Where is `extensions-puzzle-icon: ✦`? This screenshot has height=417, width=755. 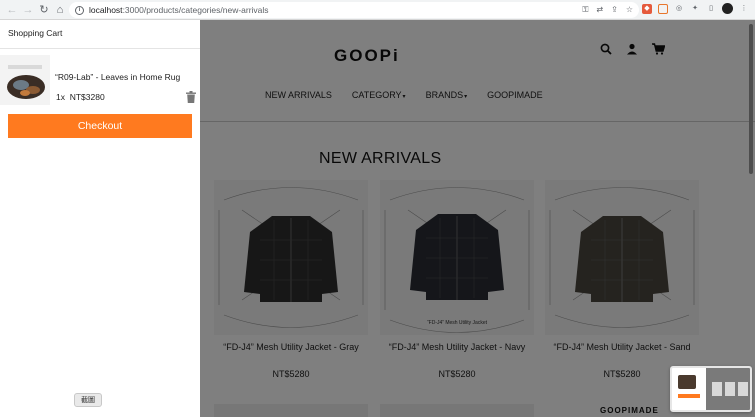
extensions-puzzle-icon: ✦ is located at coordinates (695, 9).